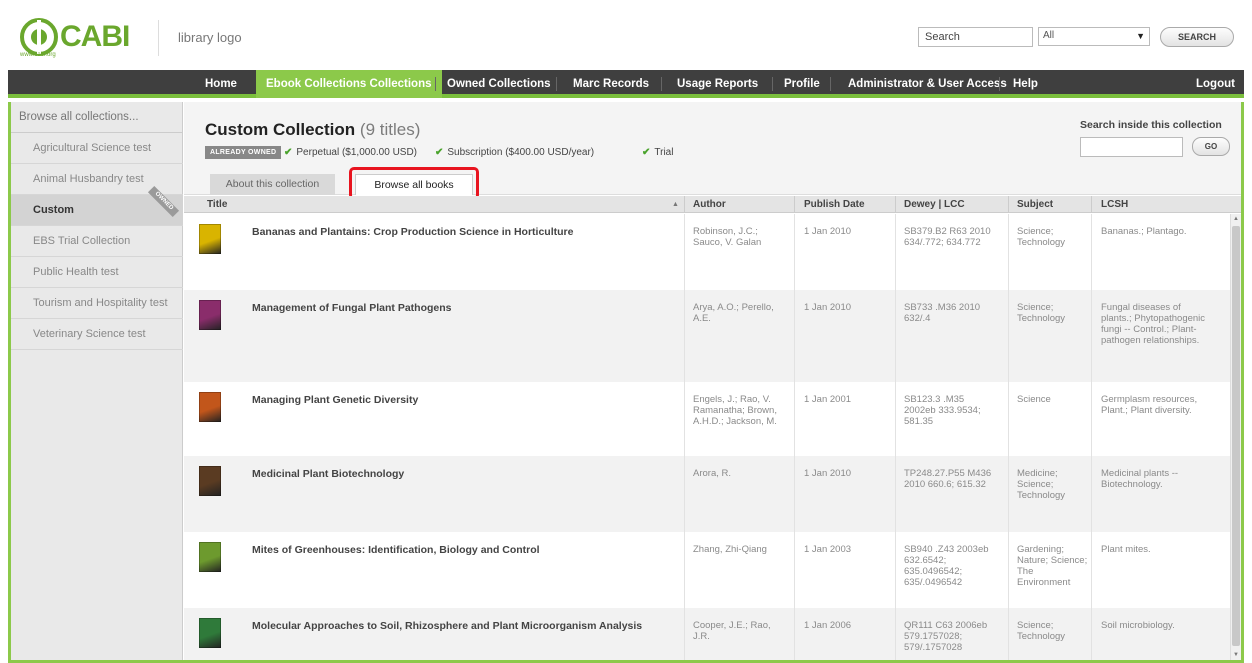  I want to click on book-dewey-lcc: SB733 .M36 2010 632/.4, so click(942, 313).